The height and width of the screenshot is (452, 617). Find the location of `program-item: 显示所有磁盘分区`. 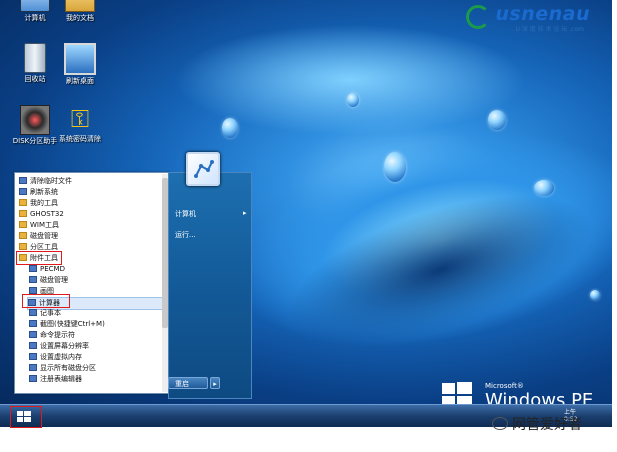

program-item: 显示所有磁盘分区 is located at coordinates (62, 368).